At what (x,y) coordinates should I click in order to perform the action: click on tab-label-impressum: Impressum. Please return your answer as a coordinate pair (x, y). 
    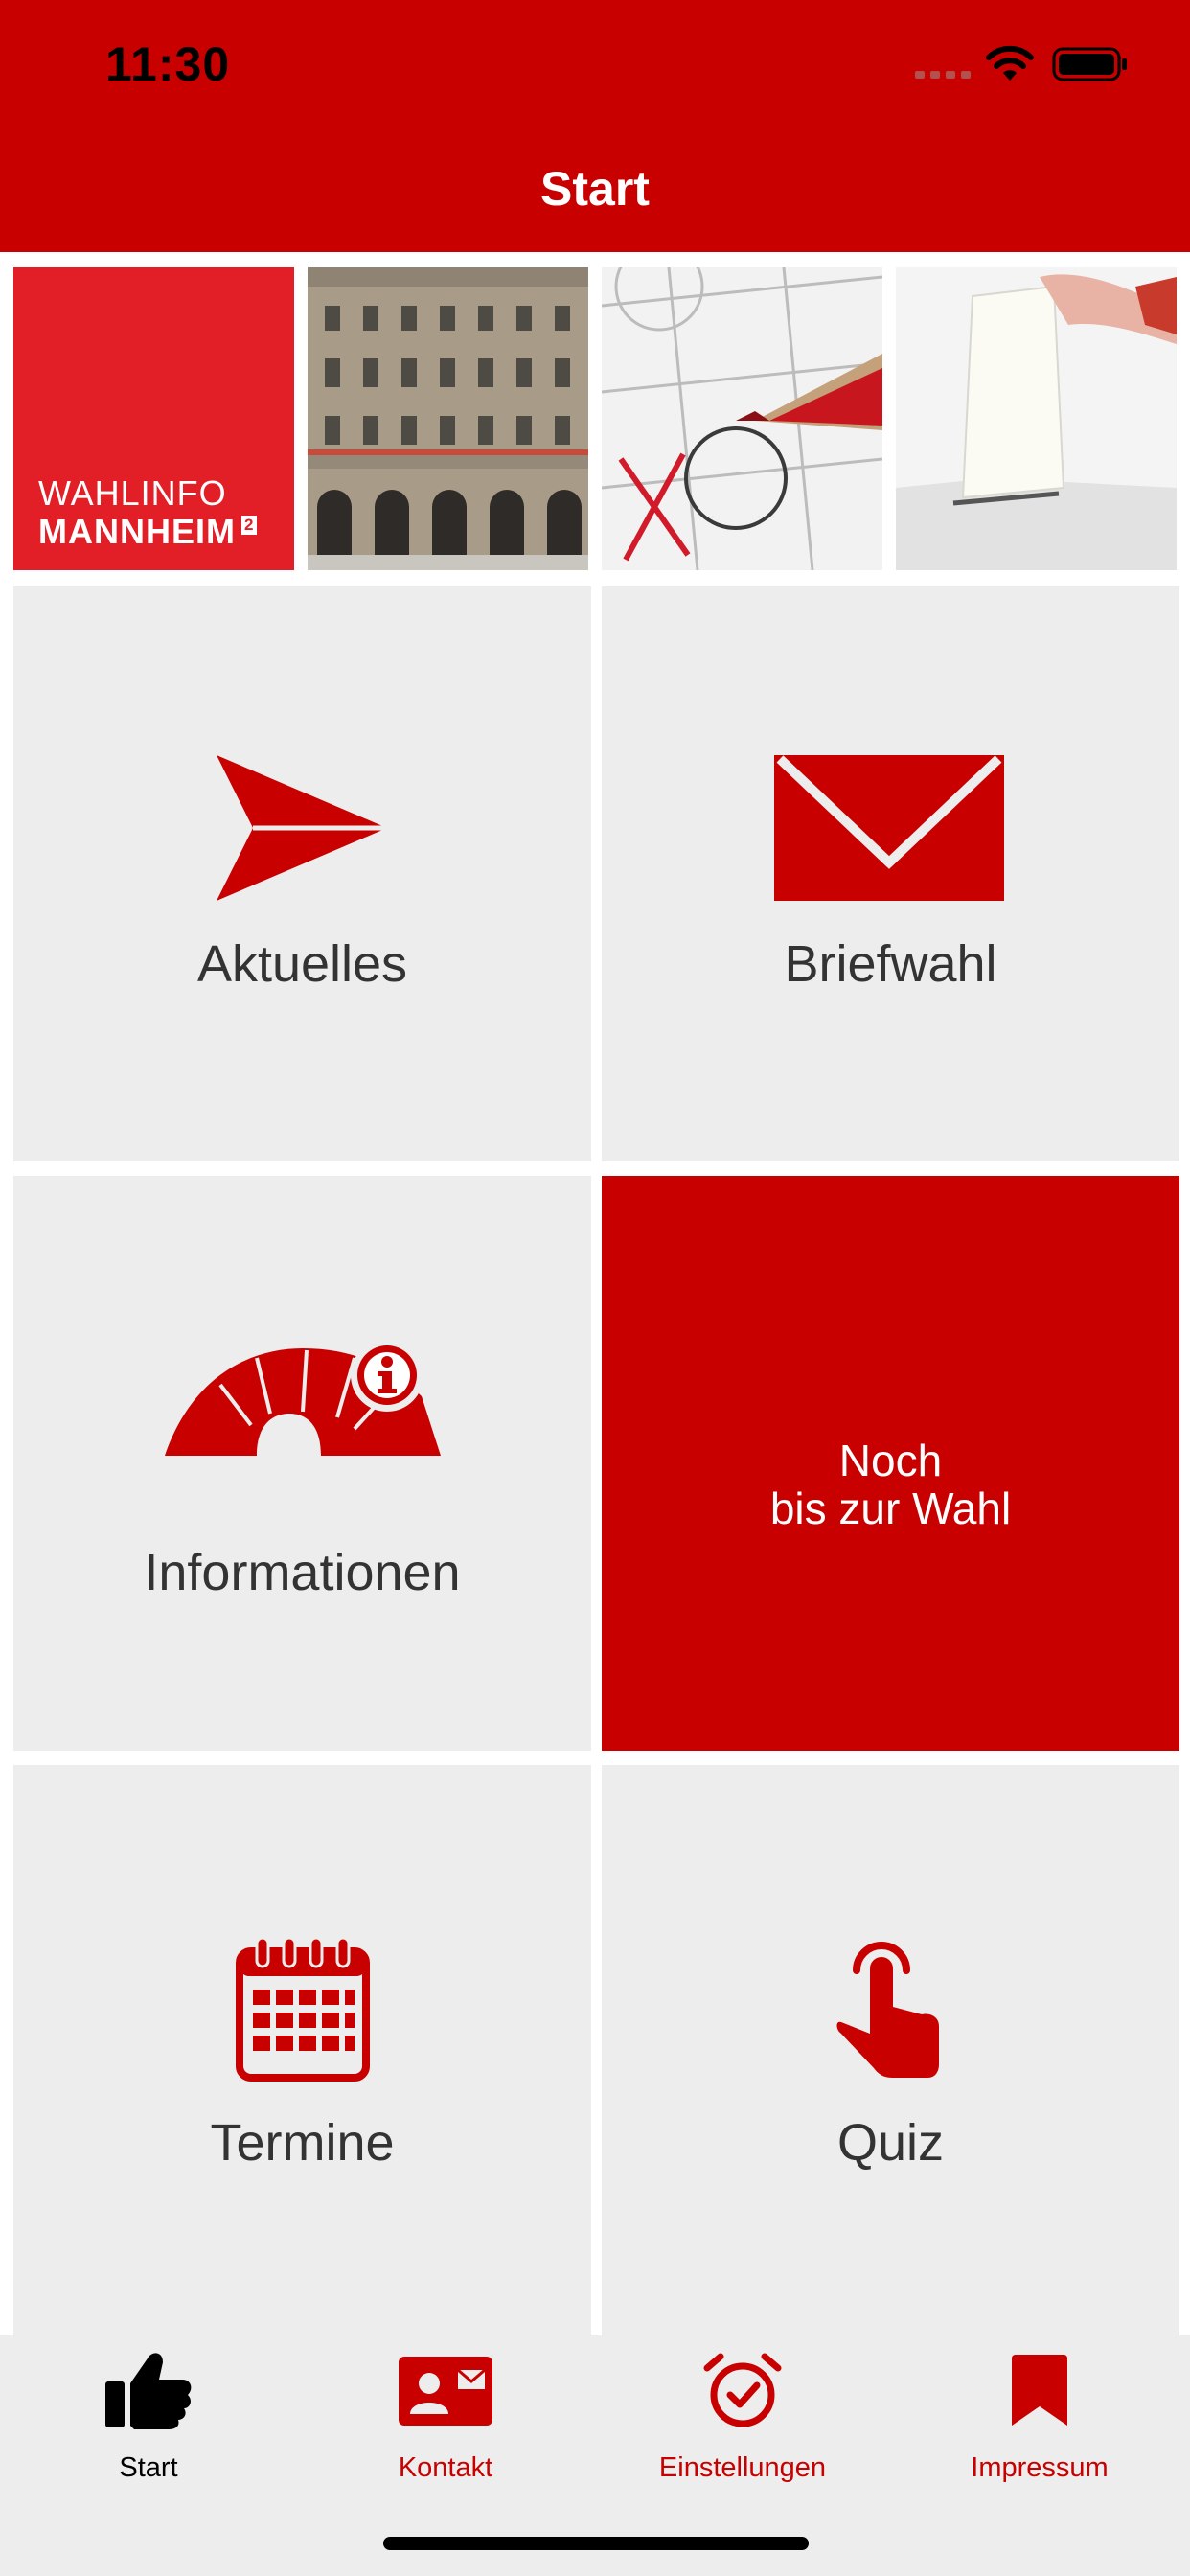
    Looking at the image, I should click on (1040, 2467).